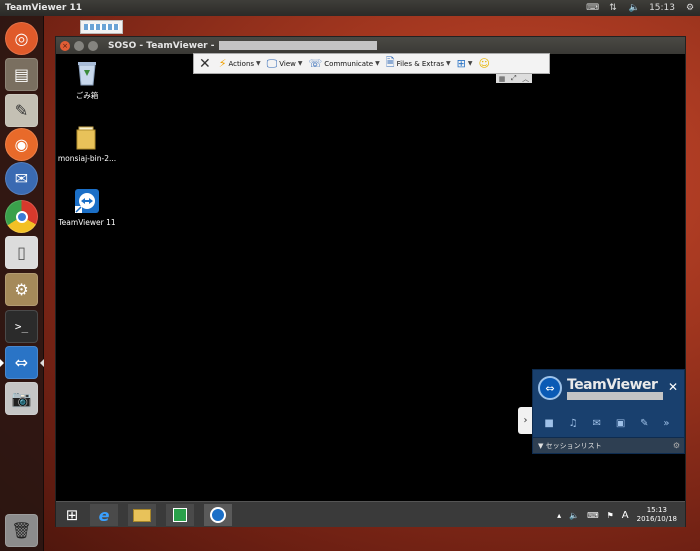 The height and width of the screenshot is (551, 700). I want to click on firefox-icon: ◉, so click(21, 144).